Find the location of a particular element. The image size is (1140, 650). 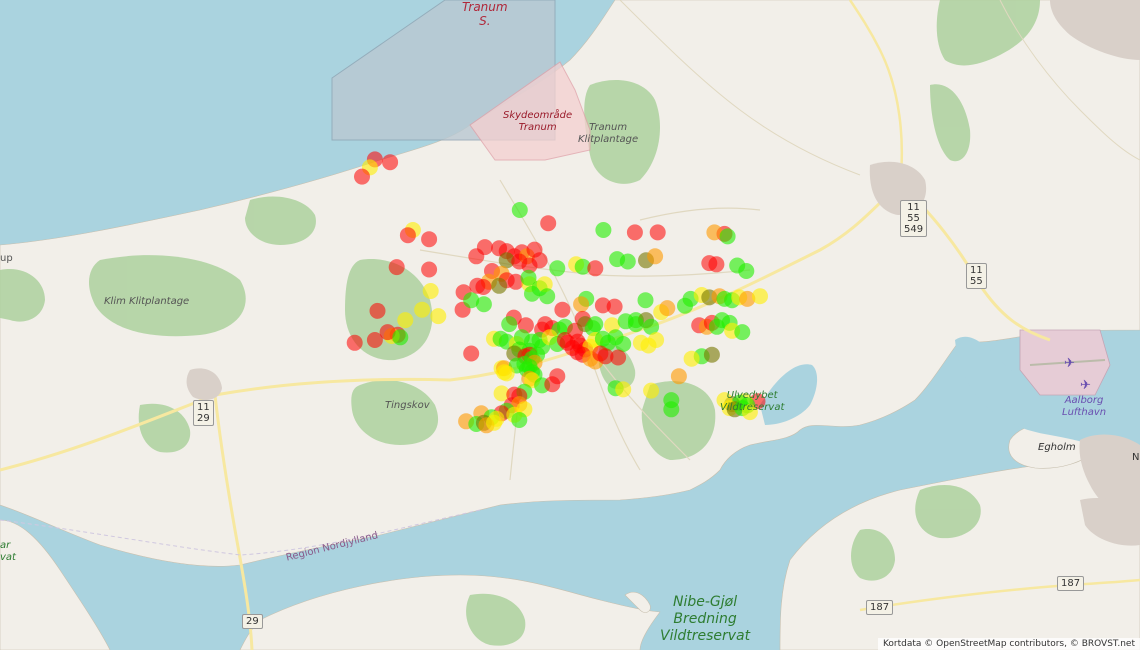

label-tranum-klitplantage: Tranum Klitplantage is located at coordinates (608, 133).